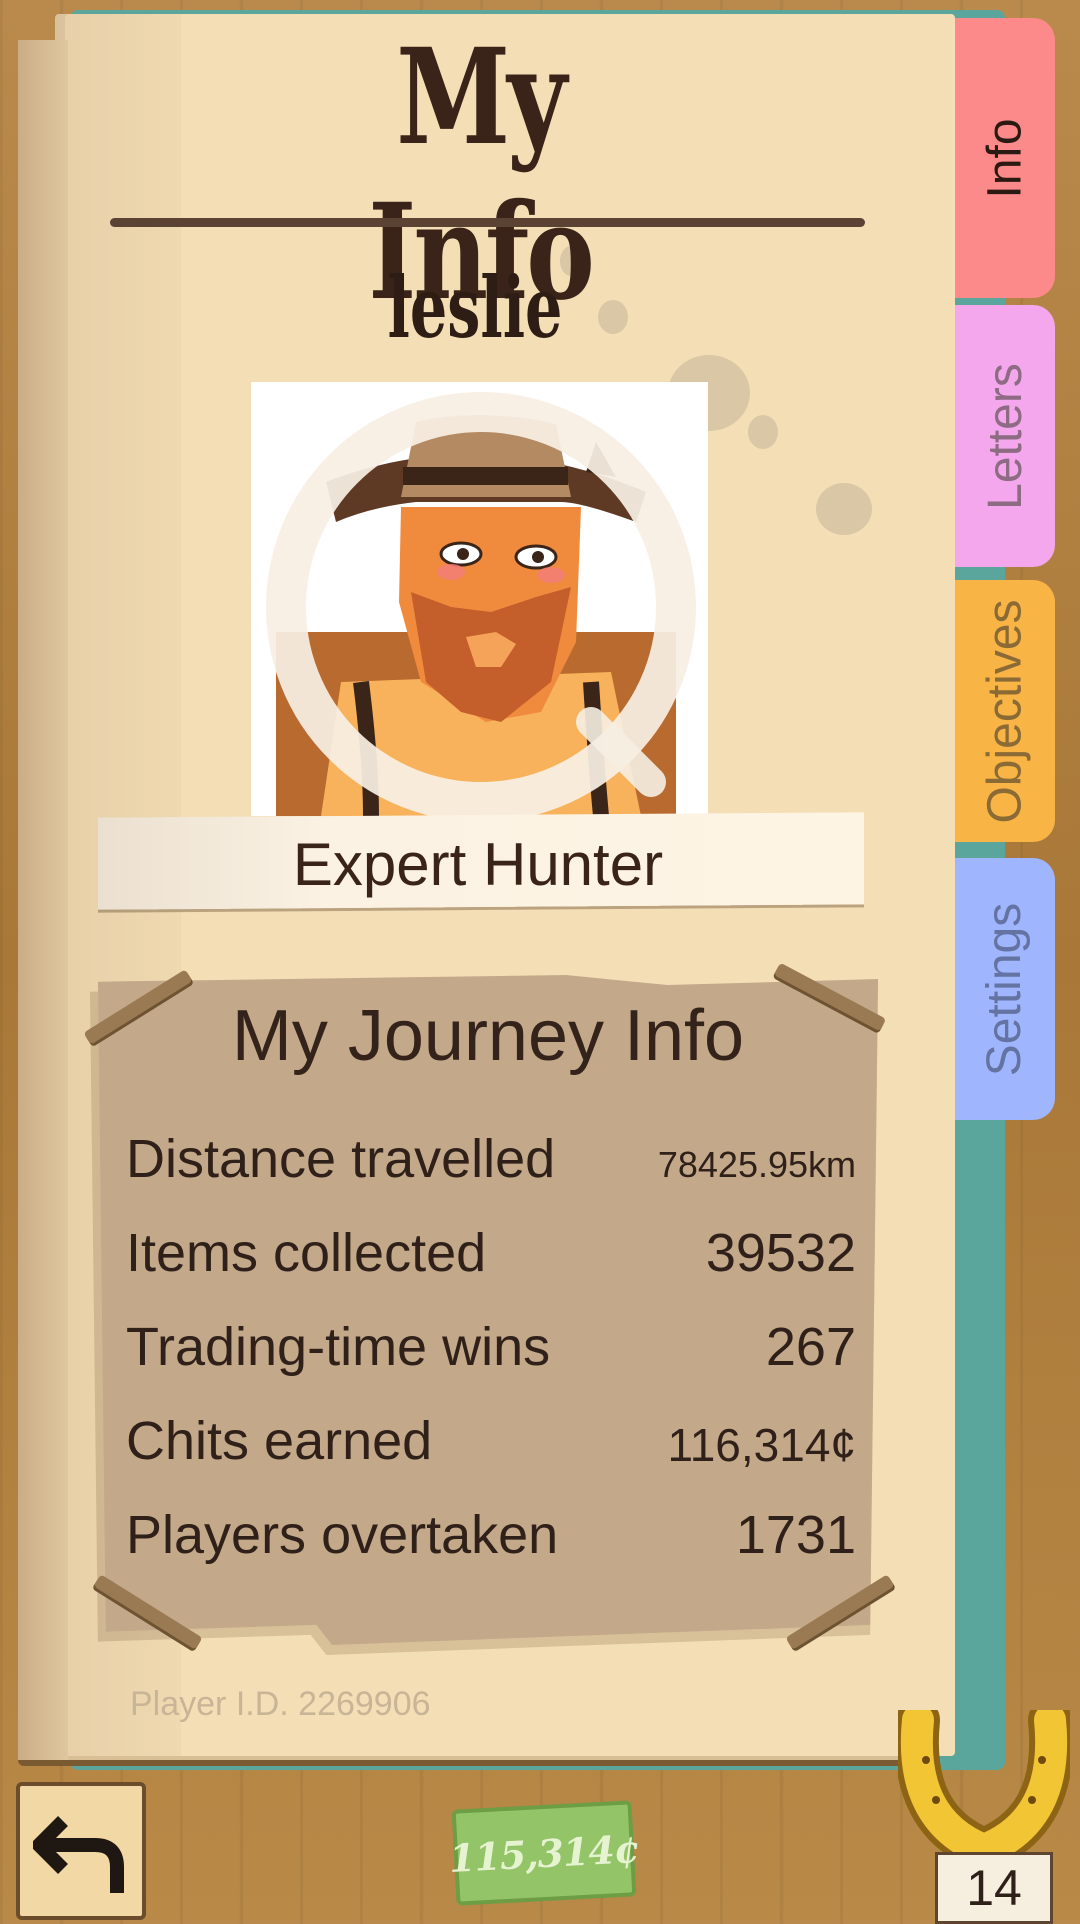  I want to click on tab-settings-label: Settings, so click(1005, 989).